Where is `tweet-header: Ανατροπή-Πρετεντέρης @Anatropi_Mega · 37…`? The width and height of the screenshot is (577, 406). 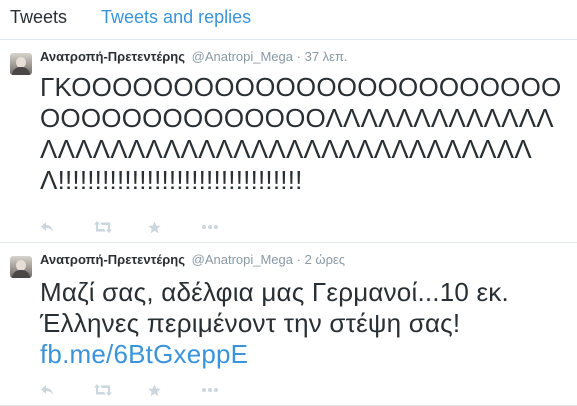
tweet-header: Ανατροπή-Πρετεντέρης @Anatropi_Mega · 37… is located at coordinates (303, 58).